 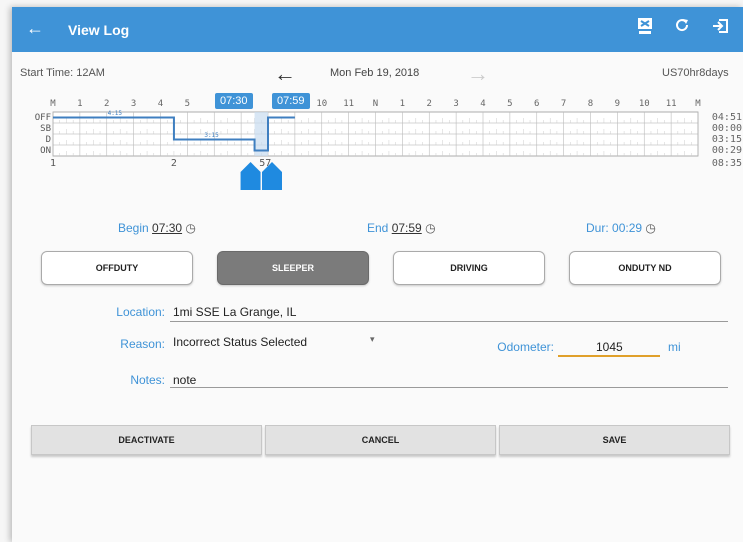 What do you see at coordinates (590, 104) in the screenshot?
I see `graph-hour-label: 8` at bounding box center [590, 104].